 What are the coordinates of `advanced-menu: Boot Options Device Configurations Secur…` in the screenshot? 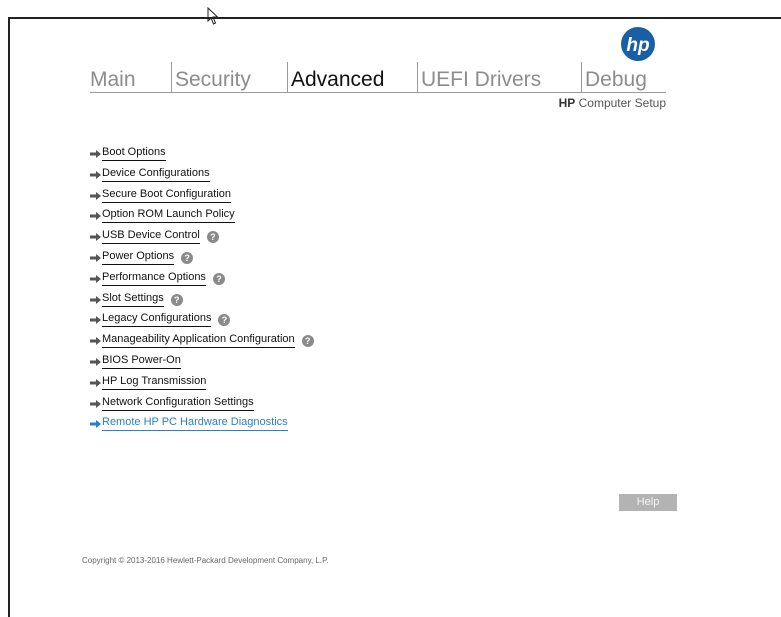 It's located at (202, 291).